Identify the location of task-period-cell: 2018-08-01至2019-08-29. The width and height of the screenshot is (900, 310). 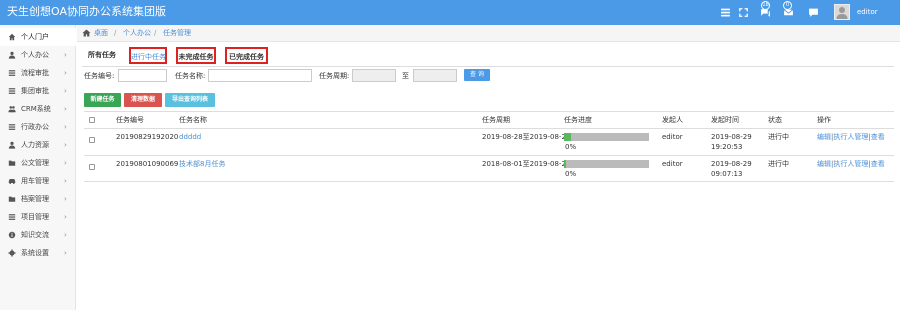
(526, 164).